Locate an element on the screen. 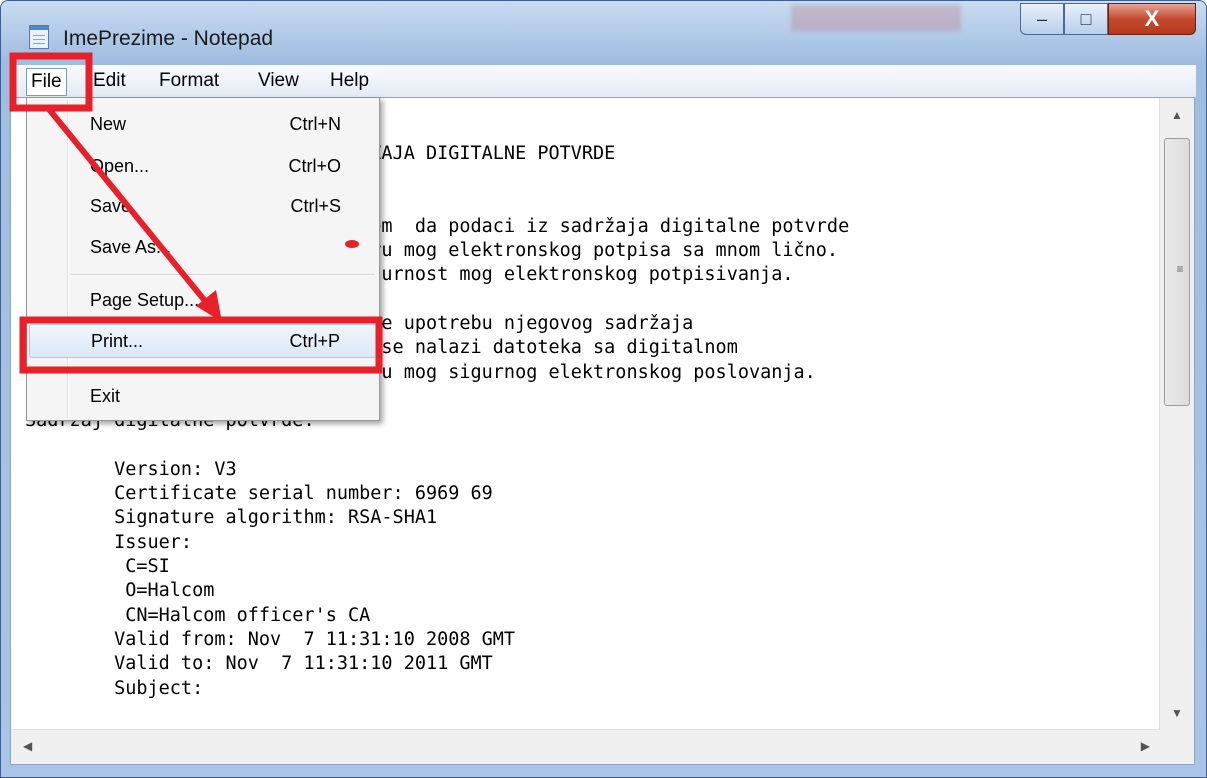 The height and width of the screenshot is (778, 1207). background-window-blur is located at coordinates (876, 18).